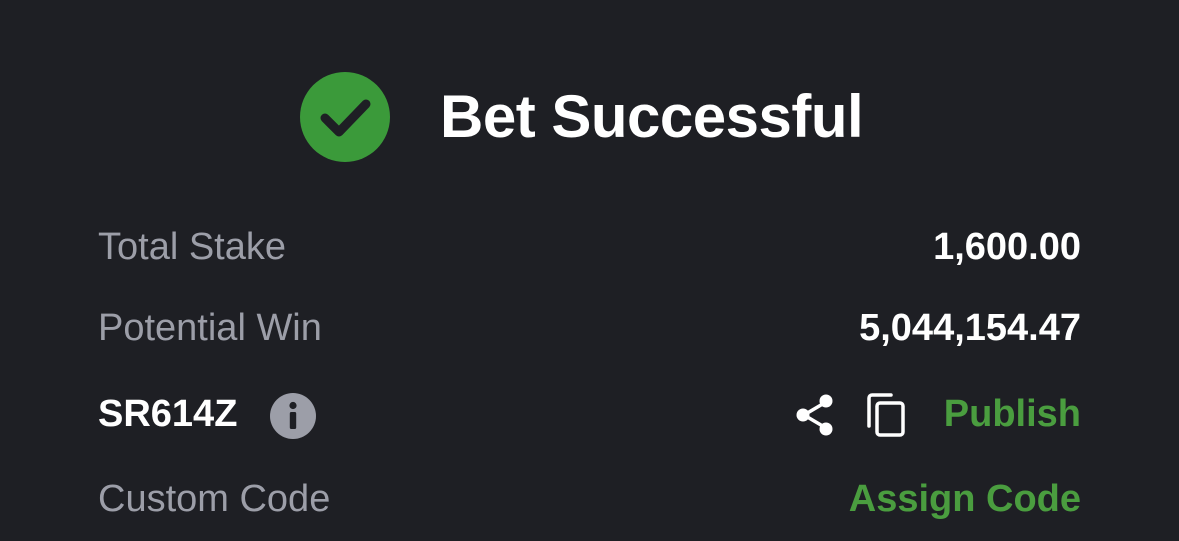 Image resolution: width=1179 pixels, height=541 pixels. What do you see at coordinates (192, 247) in the screenshot?
I see `total-stake-label: Total Stake` at bounding box center [192, 247].